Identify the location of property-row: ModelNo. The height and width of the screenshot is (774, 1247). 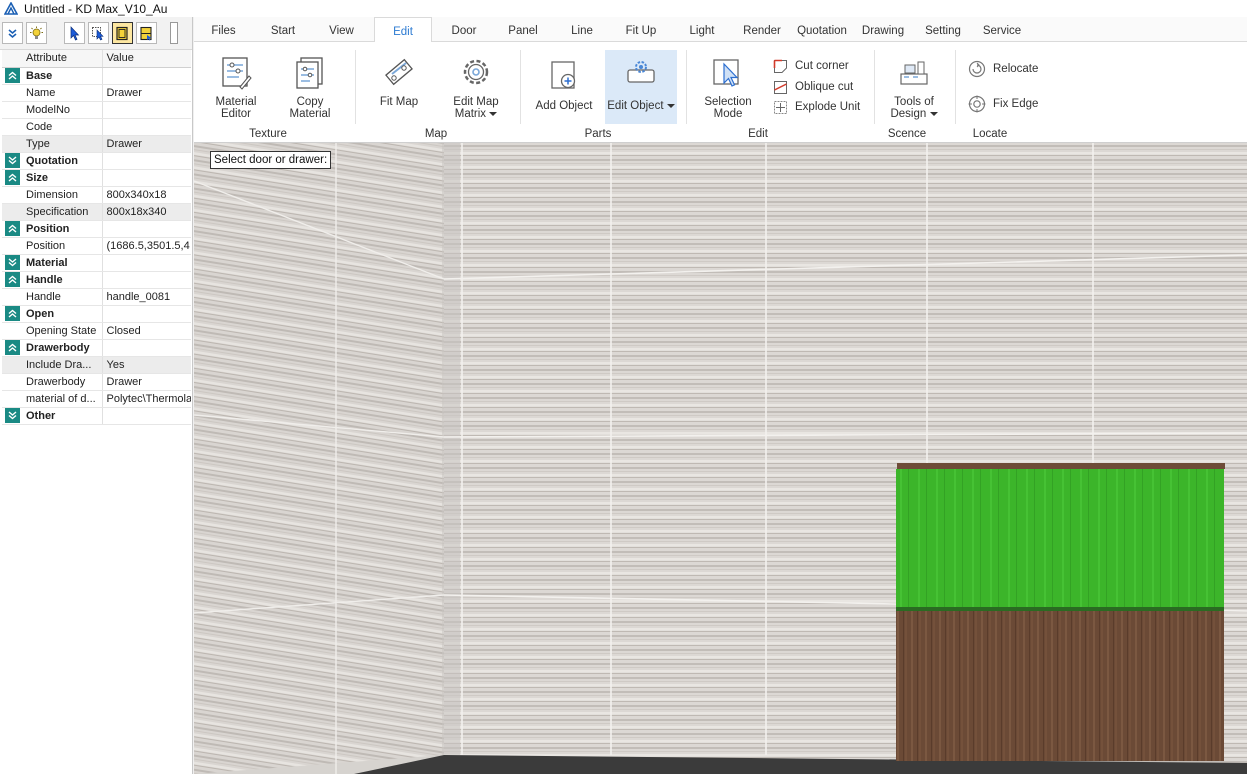
(96, 110).